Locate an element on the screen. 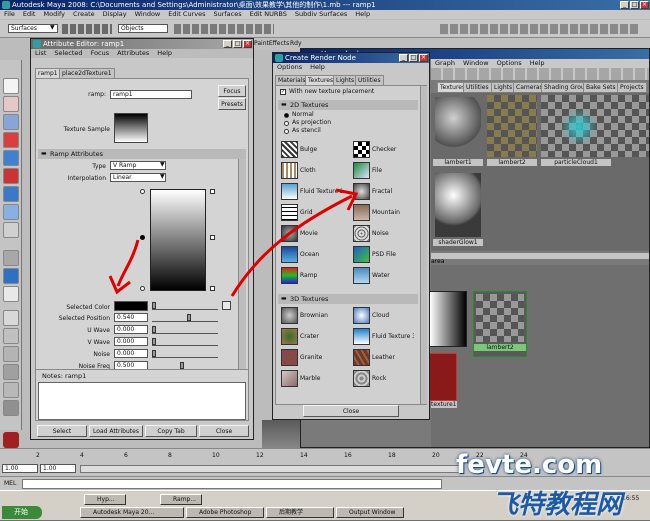 The image size is (650, 521). annotation-arrow-down is located at coordinates (128, 263).